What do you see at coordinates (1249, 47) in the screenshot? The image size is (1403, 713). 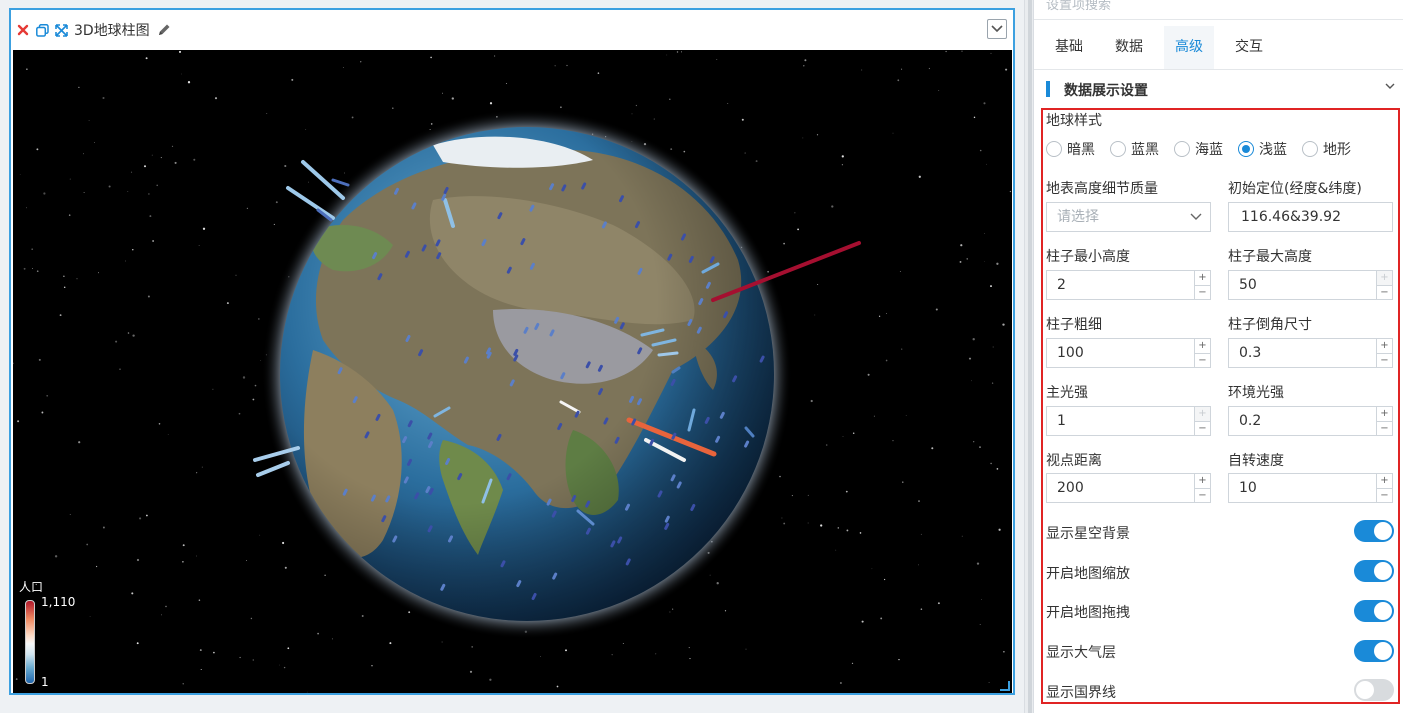 I see `tab-interaction: 交互` at bounding box center [1249, 47].